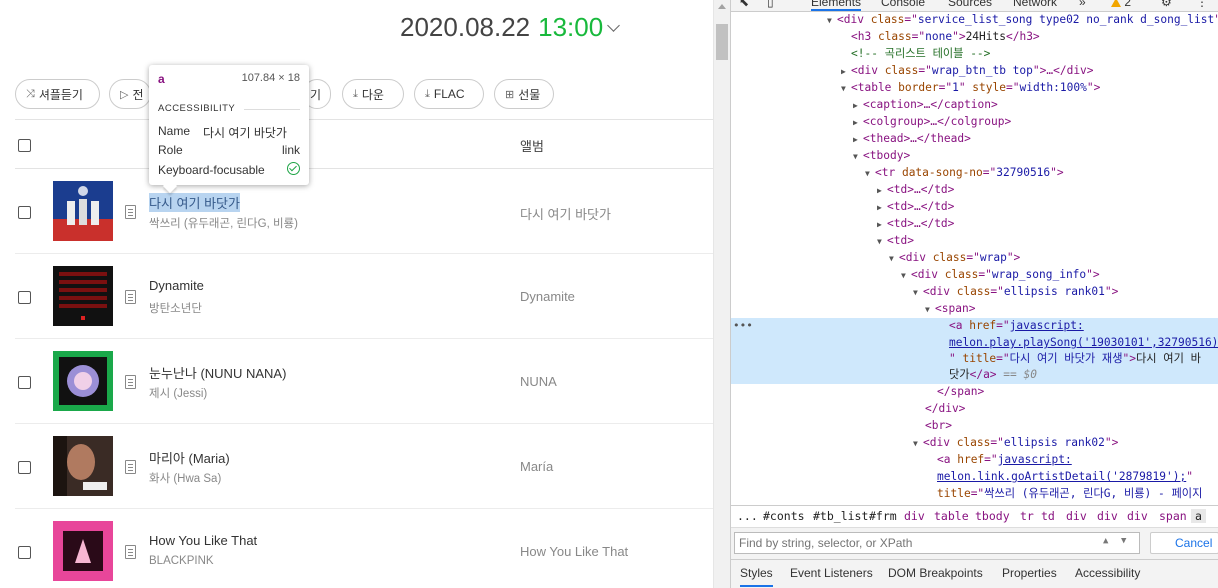 The height and width of the screenshot is (588, 1218). What do you see at coordinates (1082, 4) in the screenshot?
I see `more-tabs-button: »` at bounding box center [1082, 4].